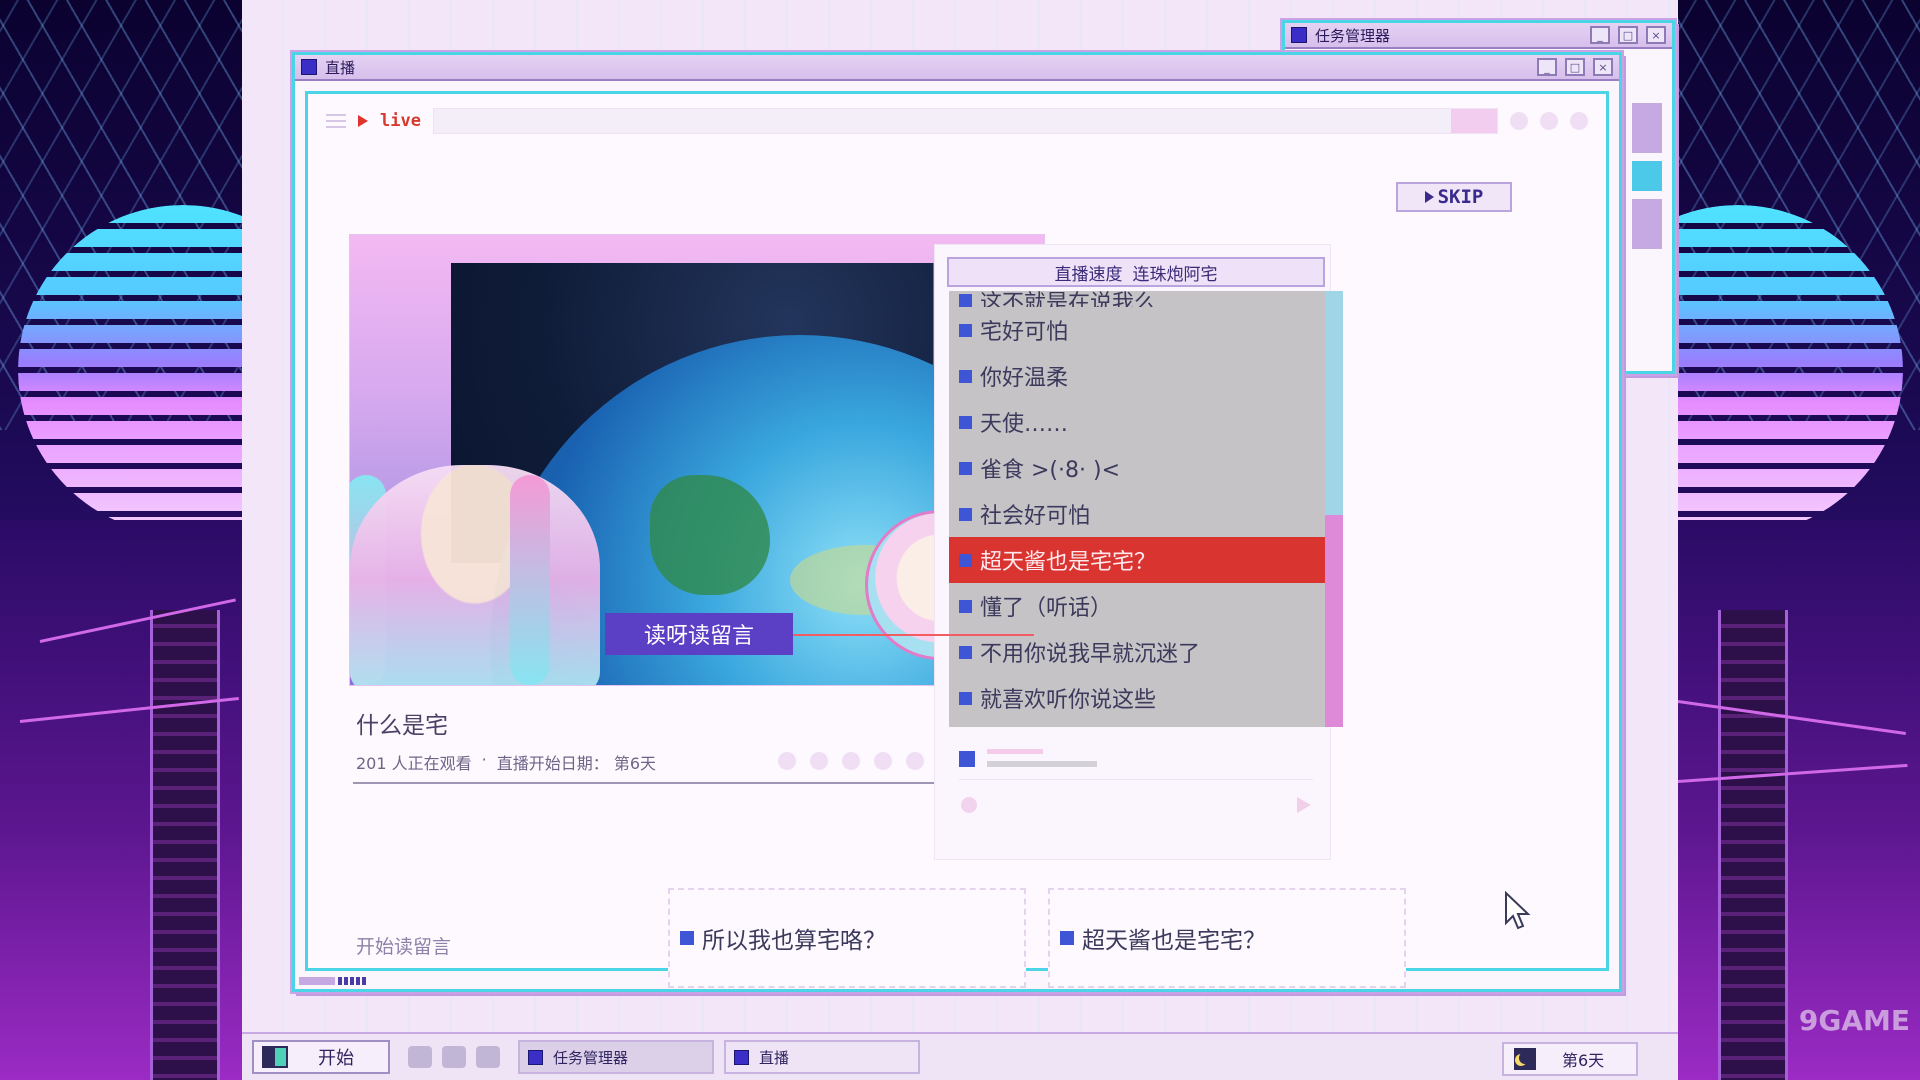 Image resolution: width=1920 pixels, height=1080 pixels. What do you see at coordinates (1136, 784) in the screenshot?
I see `chat-input-area` at bounding box center [1136, 784].